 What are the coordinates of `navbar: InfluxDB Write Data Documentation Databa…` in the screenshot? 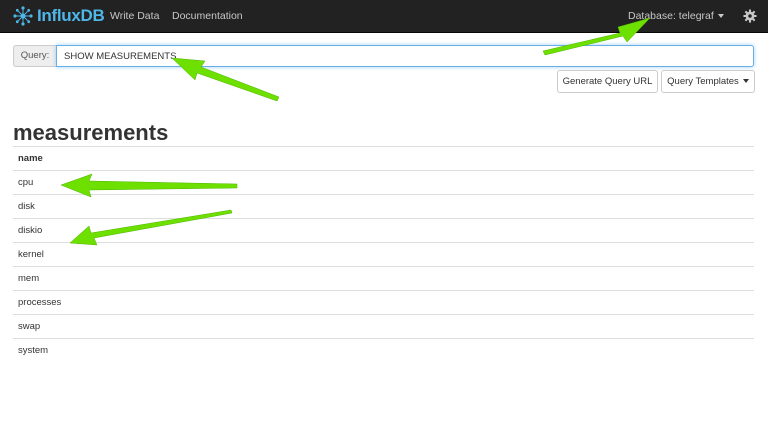 It's located at (384, 16).